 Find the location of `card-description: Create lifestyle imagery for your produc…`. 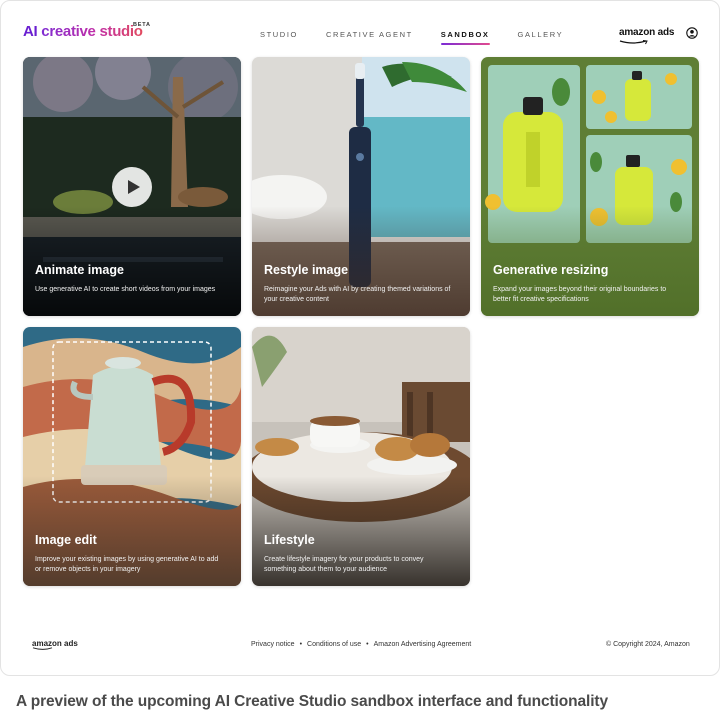

card-description: Create lifestyle imagery for your produc… is located at coordinates (344, 564).